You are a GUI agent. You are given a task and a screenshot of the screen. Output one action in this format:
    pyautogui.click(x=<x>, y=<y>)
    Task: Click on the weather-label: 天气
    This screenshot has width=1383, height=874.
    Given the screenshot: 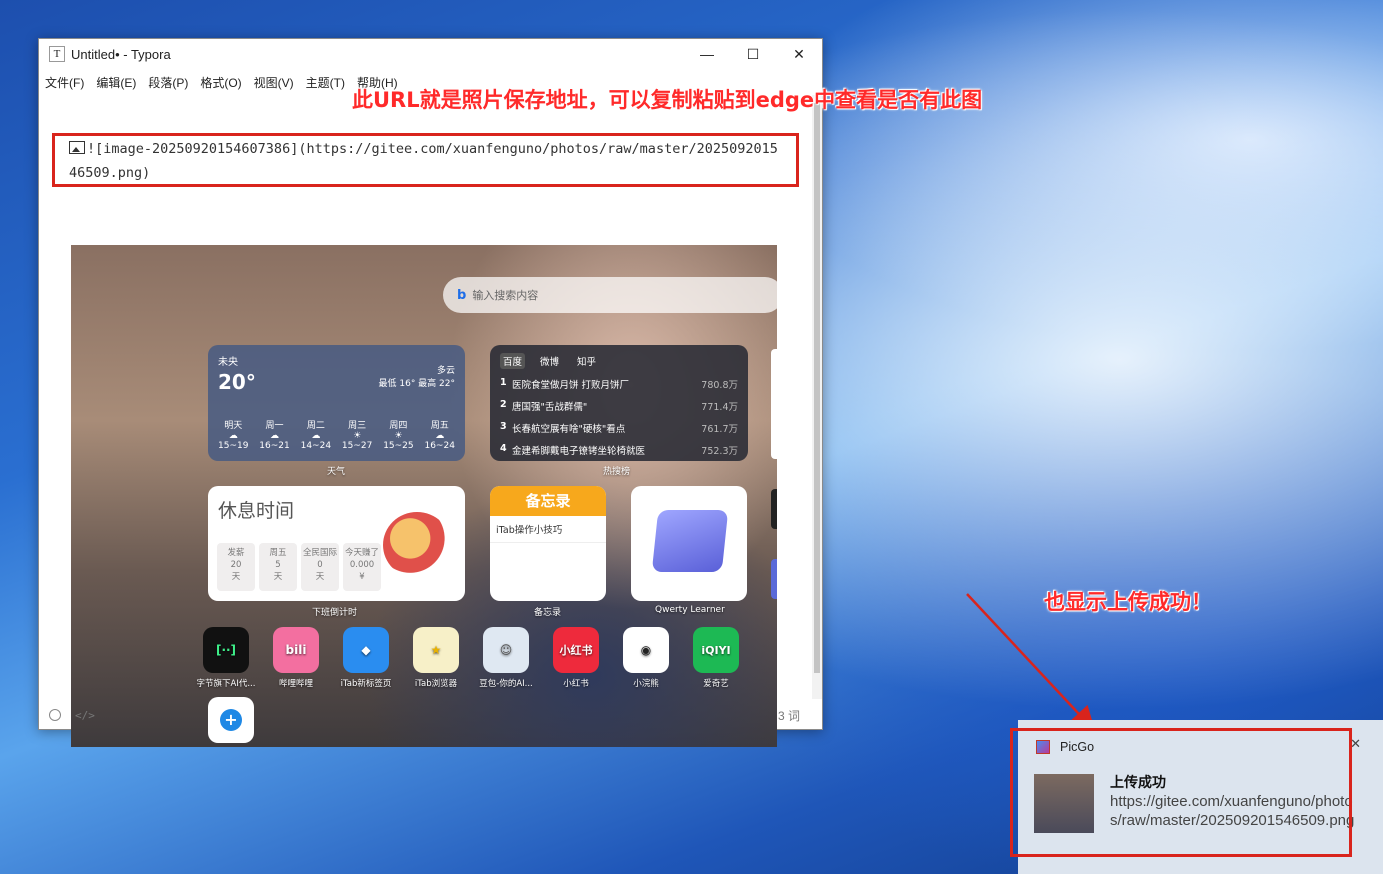 What is the action you would take?
    pyautogui.click(x=336, y=472)
    